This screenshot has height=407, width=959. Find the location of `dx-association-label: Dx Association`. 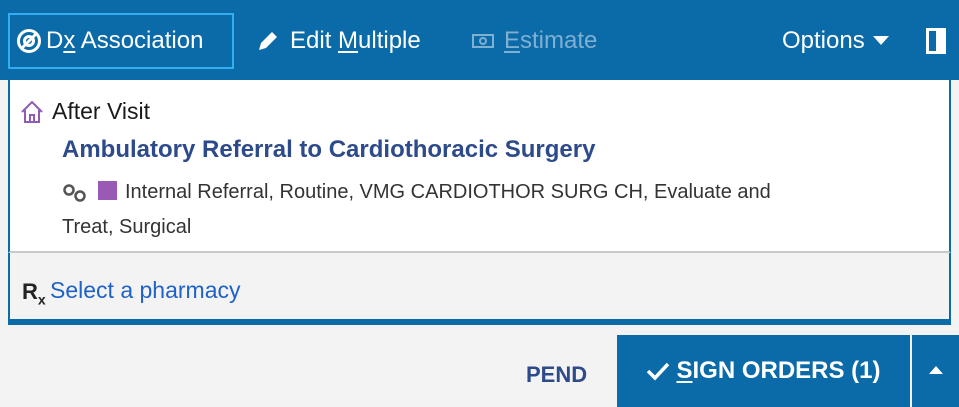

dx-association-label: Dx Association is located at coordinates (125, 40).